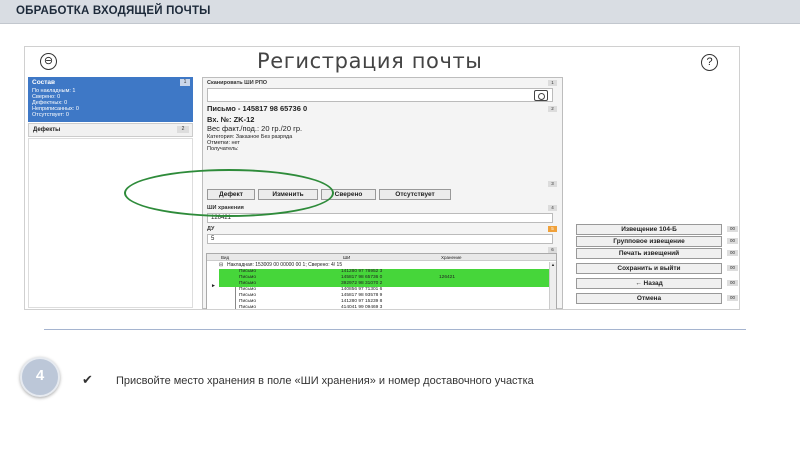  I want to click on column-header-type: Вид, so click(225, 257).